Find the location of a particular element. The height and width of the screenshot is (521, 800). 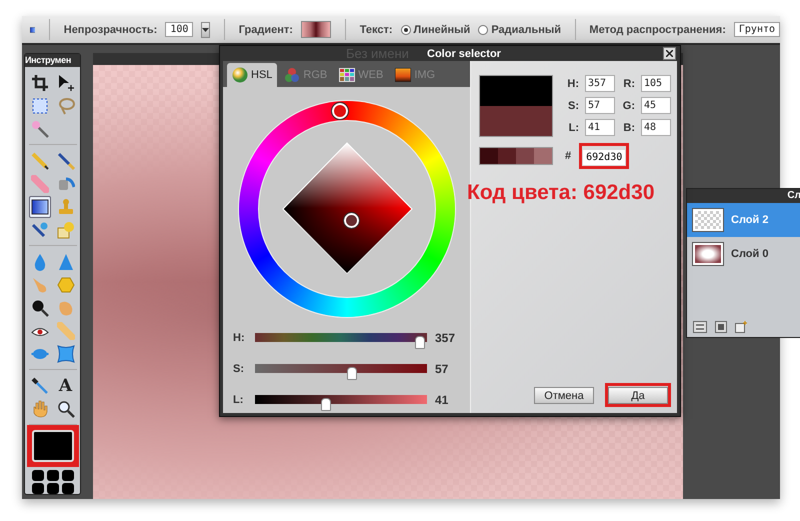

field-label: S: is located at coordinates (573, 106).